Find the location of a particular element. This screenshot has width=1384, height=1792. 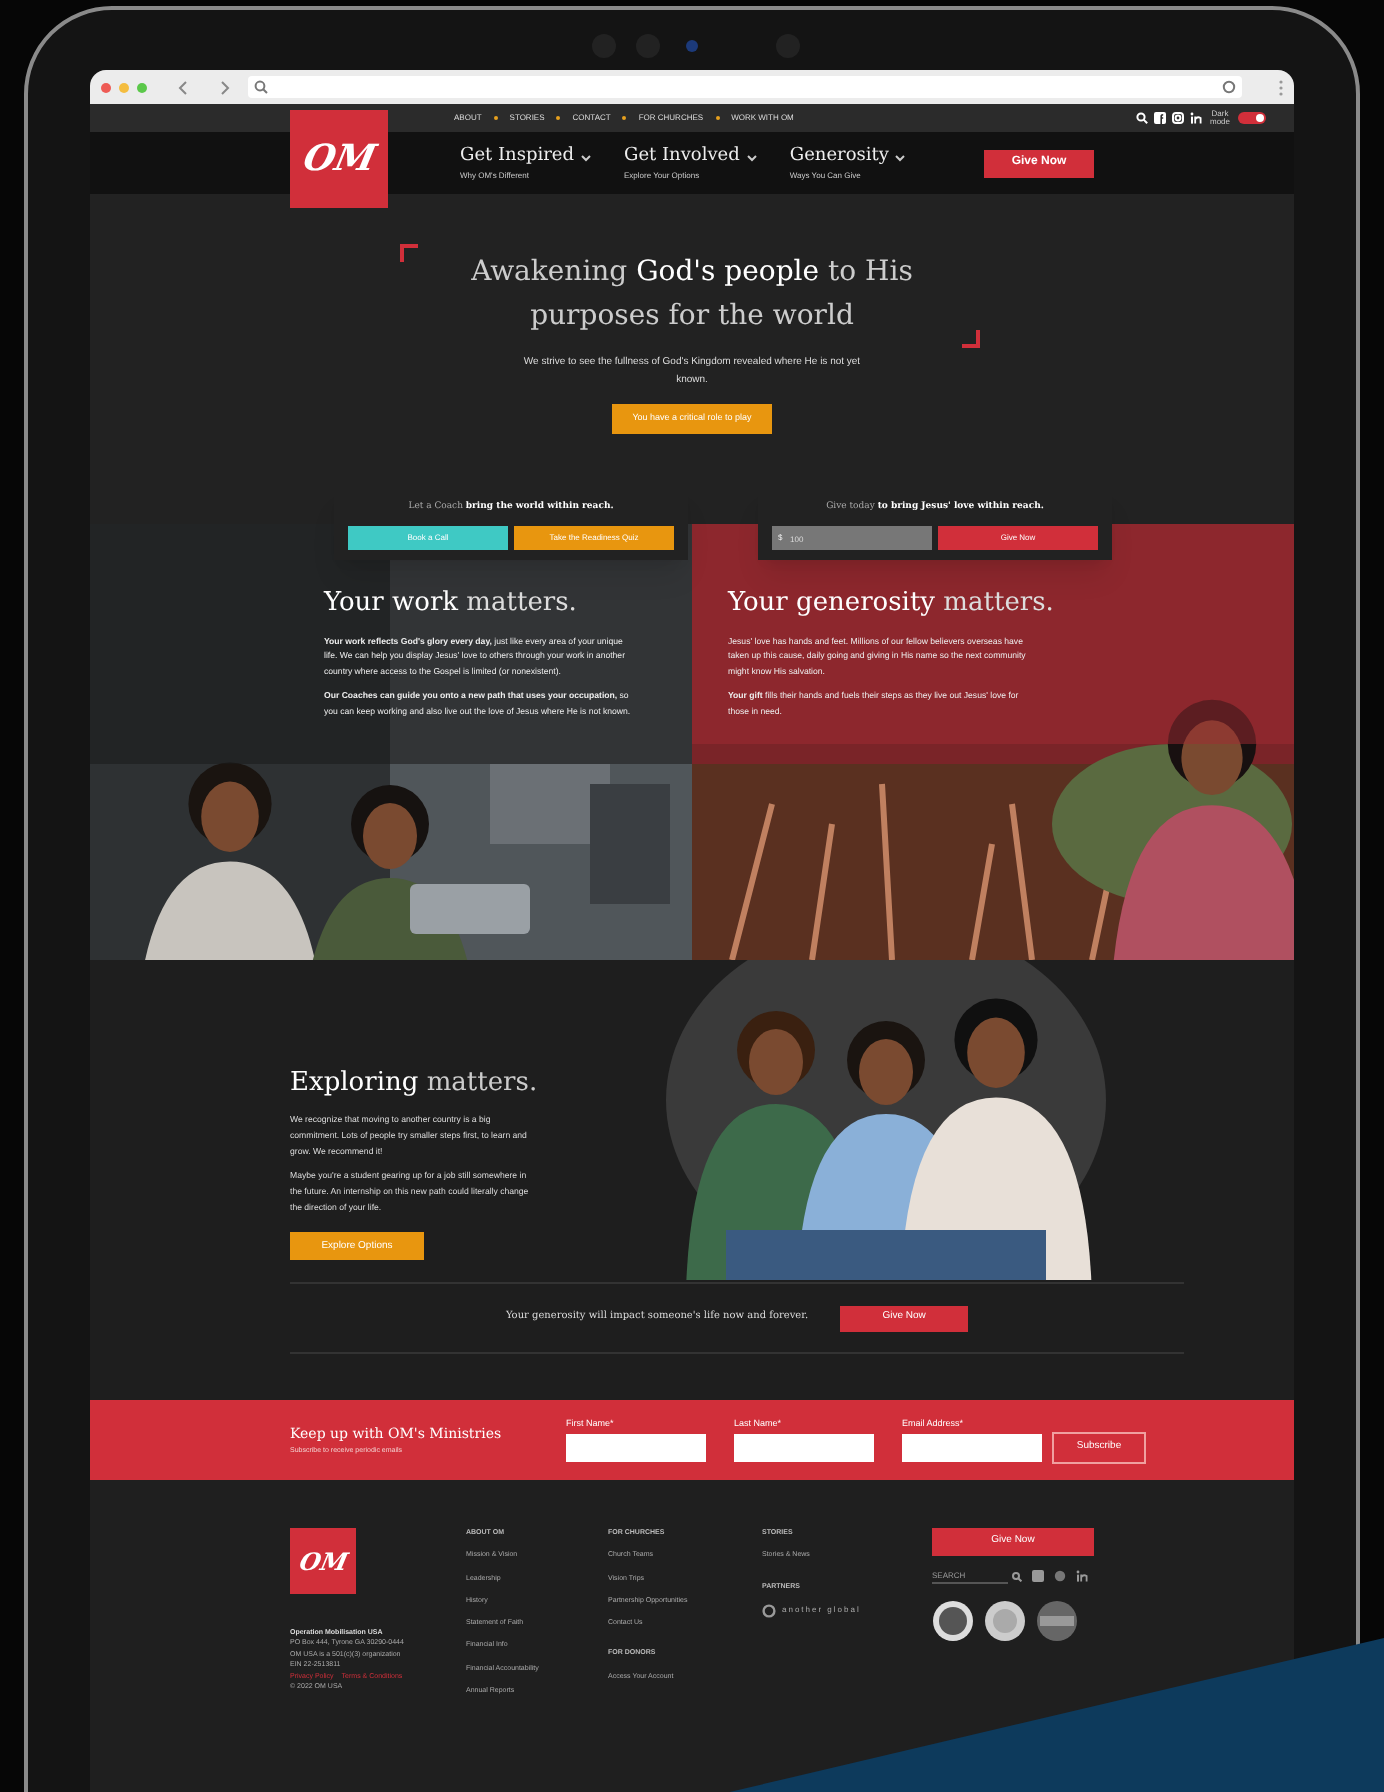

reload-icon is located at coordinates (1229, 87).